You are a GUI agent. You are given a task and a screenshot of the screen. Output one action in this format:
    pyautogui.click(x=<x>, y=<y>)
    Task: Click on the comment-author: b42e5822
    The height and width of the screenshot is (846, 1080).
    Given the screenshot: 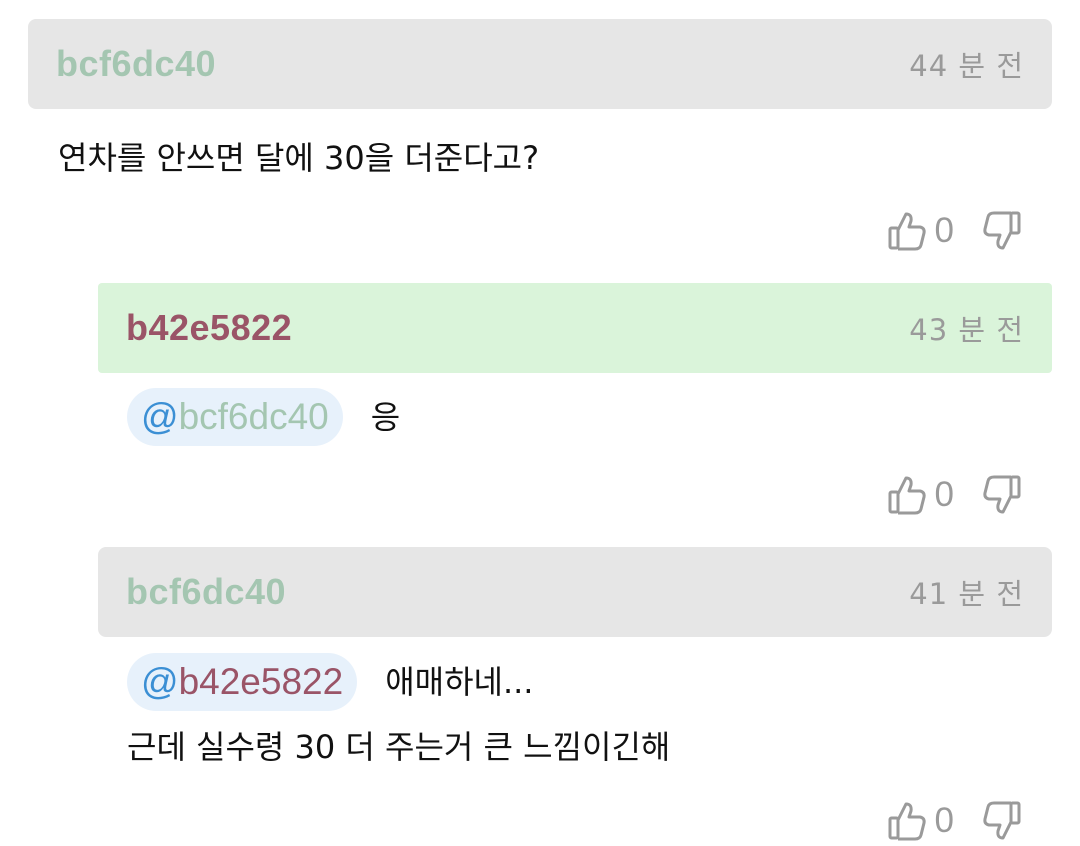 What is the action you would take?
    pyautogui.click(x=209, y=328)
    